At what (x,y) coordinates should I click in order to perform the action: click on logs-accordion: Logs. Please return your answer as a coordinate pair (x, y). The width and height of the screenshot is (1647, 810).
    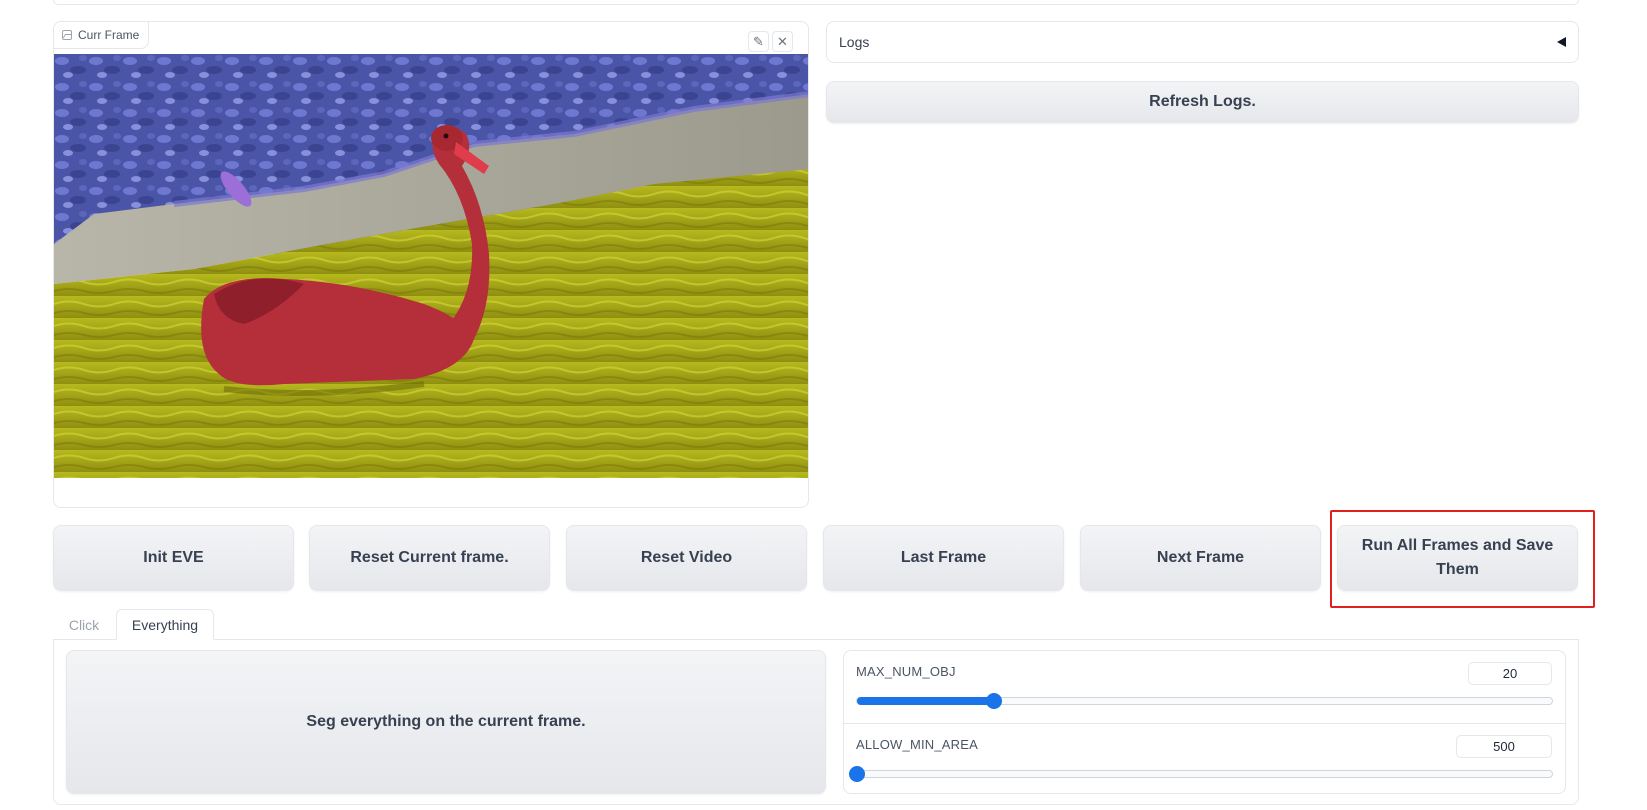
    Looking at the image, I should click on (1202, 42).